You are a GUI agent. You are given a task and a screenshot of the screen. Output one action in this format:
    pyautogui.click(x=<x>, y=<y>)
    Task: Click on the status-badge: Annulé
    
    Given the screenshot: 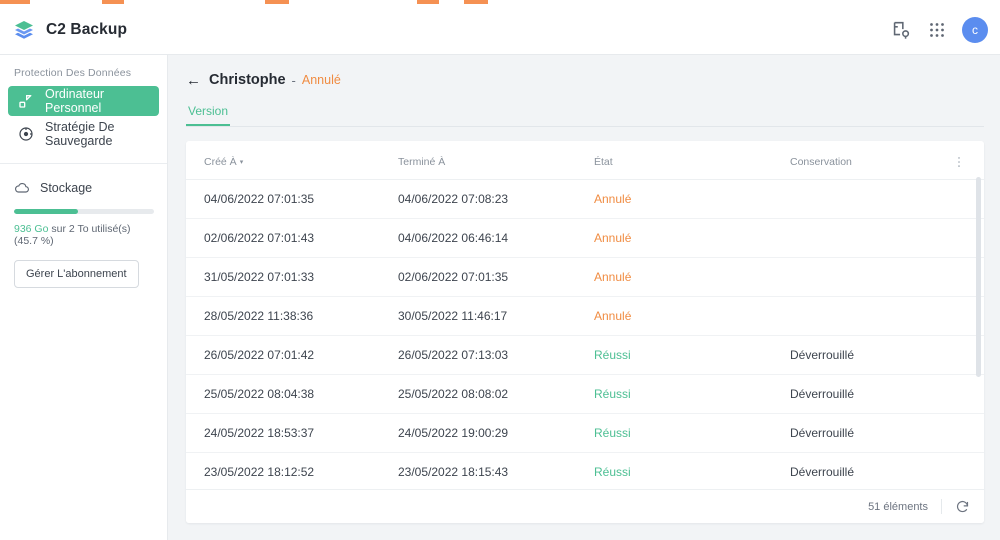 What is the action you would take?
    pyautogui.click(x=321, y=80)
    